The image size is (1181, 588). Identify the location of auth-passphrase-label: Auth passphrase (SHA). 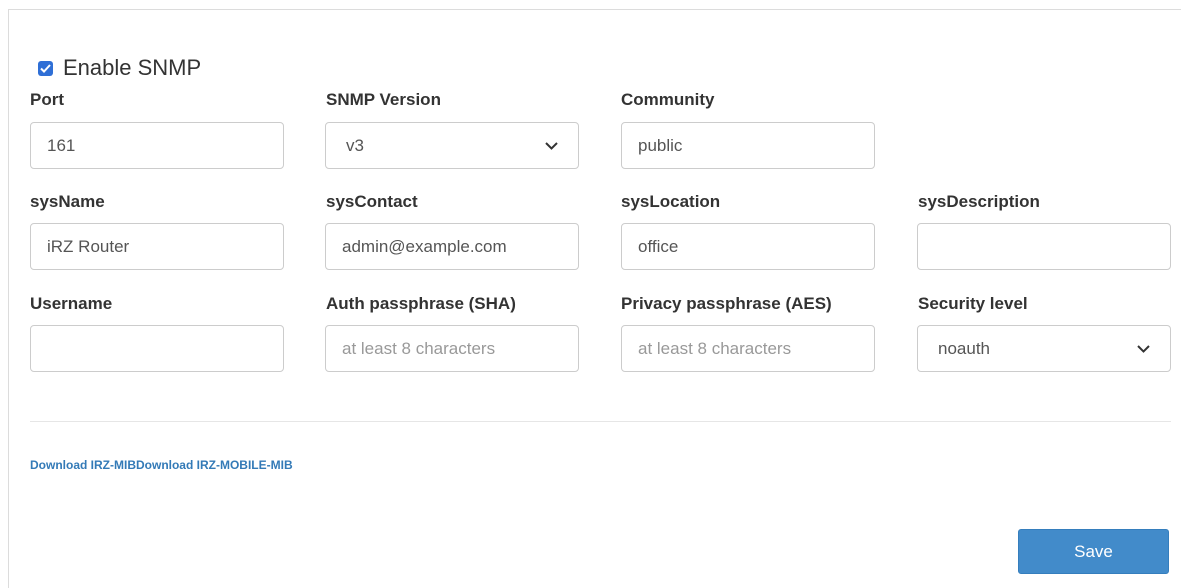
(421, 303).